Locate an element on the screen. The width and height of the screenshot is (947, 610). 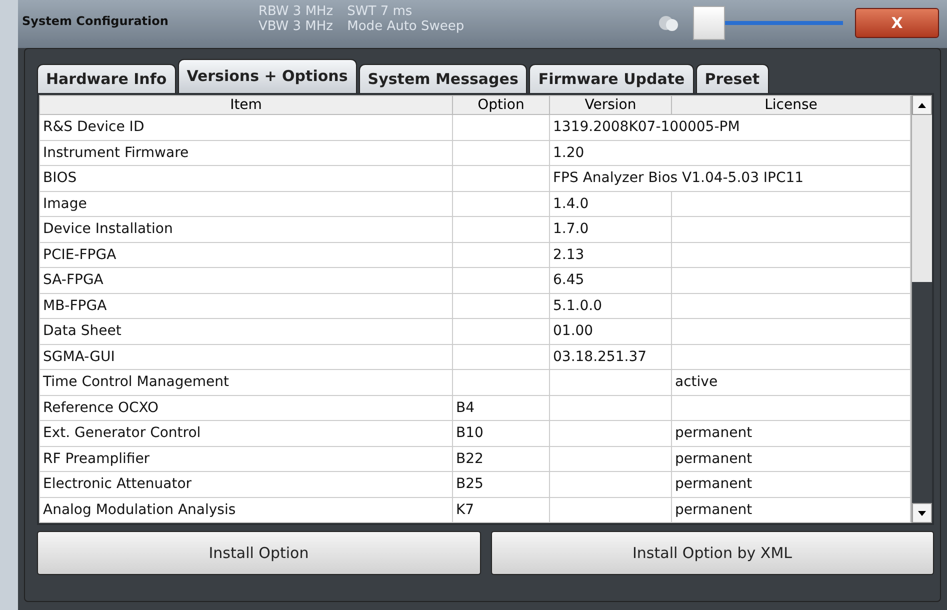
column-header: License is located at coordinates (791, 105).